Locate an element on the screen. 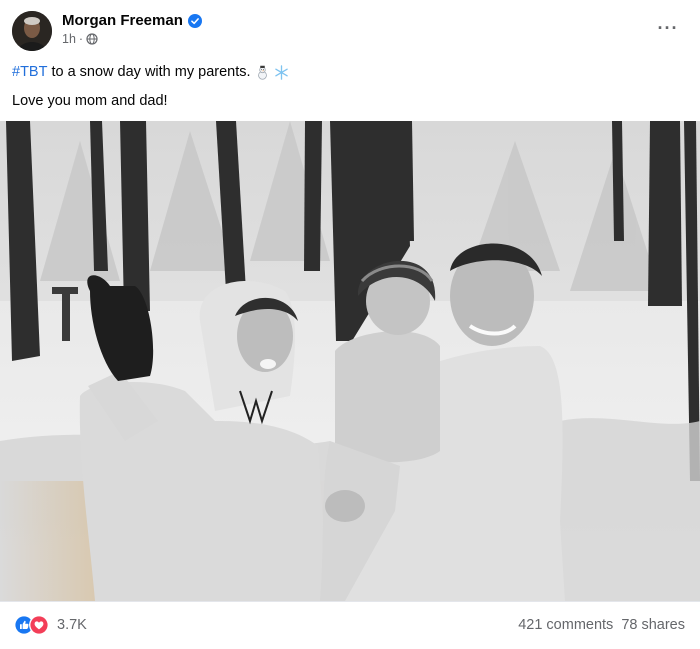  author-name: Morgan Freeman is located at coordinates (132, 20).